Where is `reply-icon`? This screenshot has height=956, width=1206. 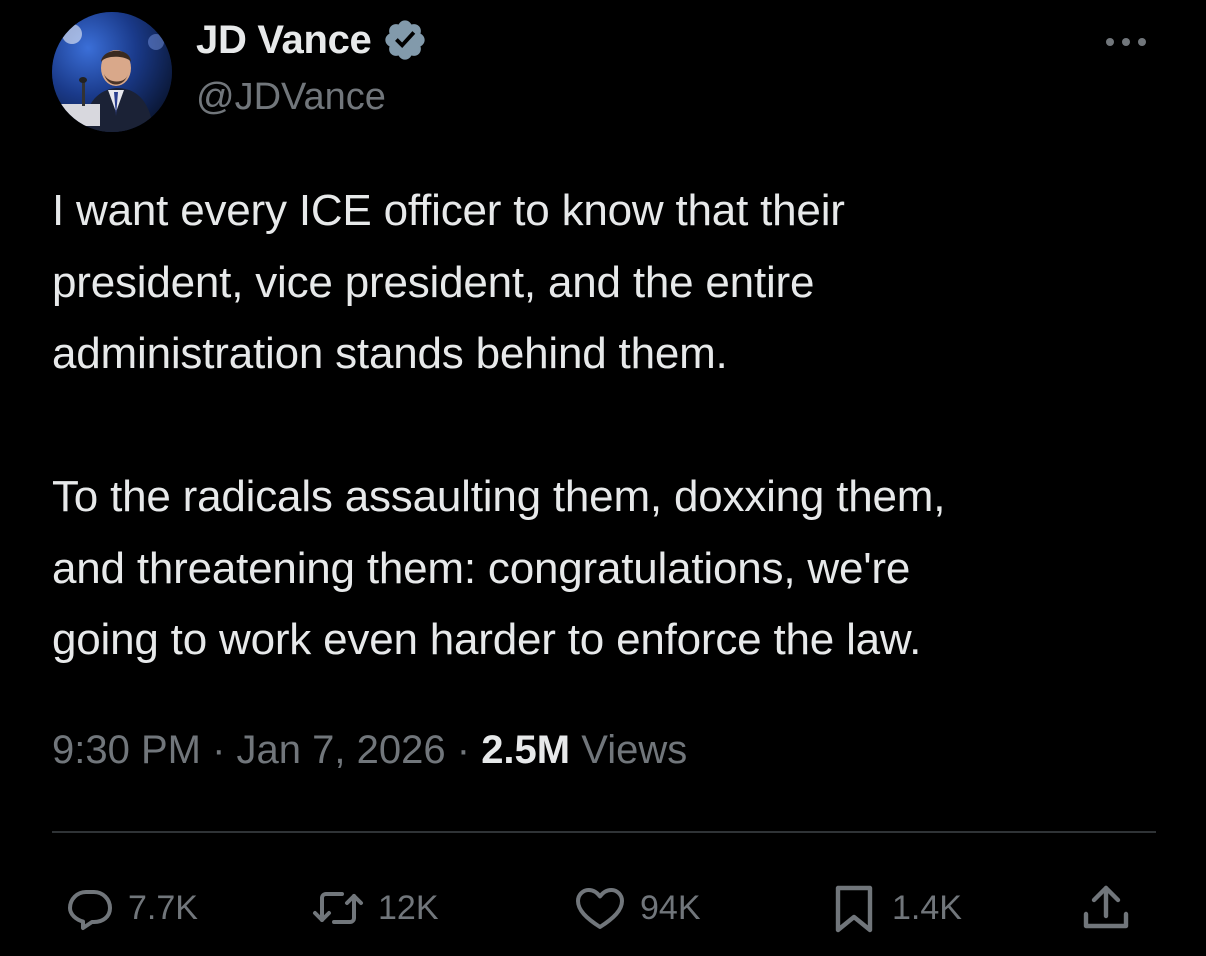
reply-icon is located at coordinates (90, 910).